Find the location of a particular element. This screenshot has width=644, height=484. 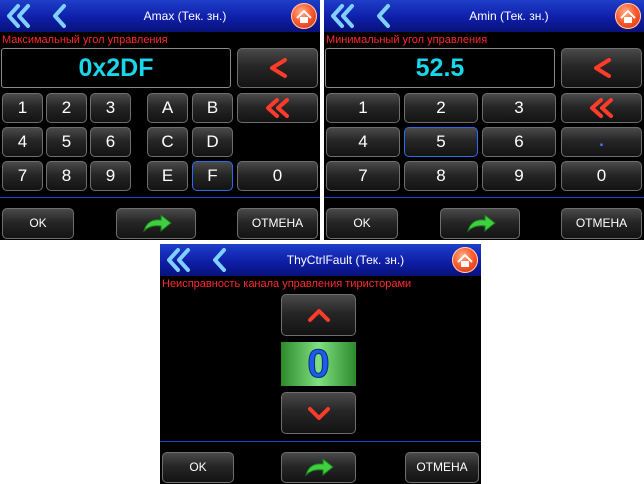

key-c: C is located at coordinates (167, 142).